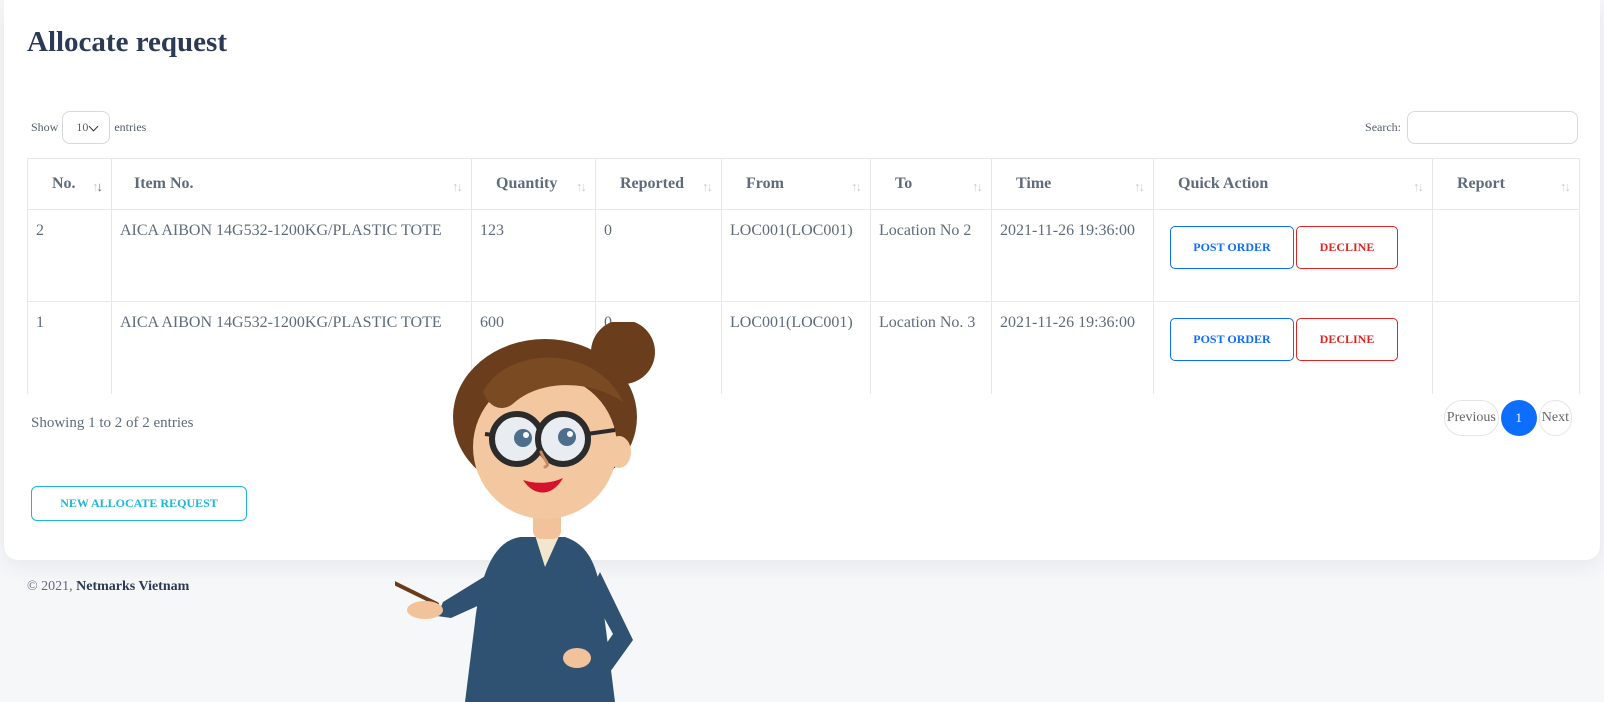  Describe the element at coordinates (132, 586) in the screenshot. I see `footer-company-link: Netmarks Vietnam` at that location.